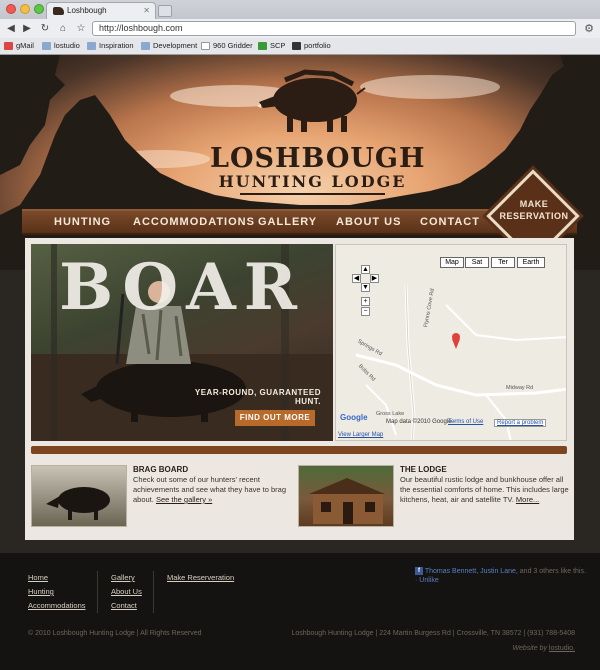 The width and height of the screenshot is (600, 670). Describe the element at coordinates (318, 158) in the screenshot. I see `logo-name: LOSHBOUGH` at that location.